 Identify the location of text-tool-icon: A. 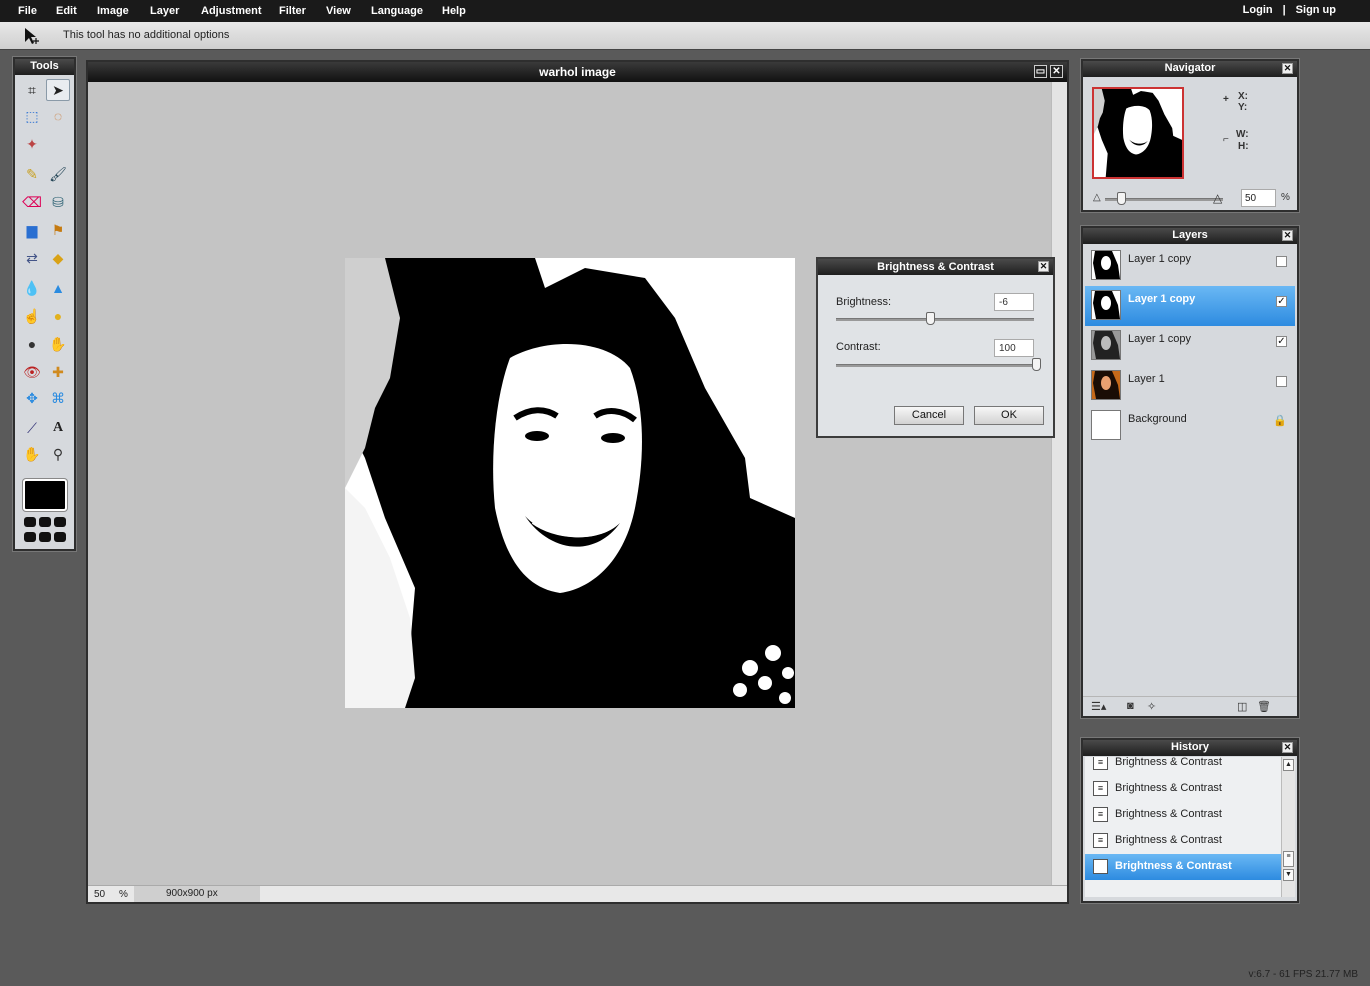
(58, 428).